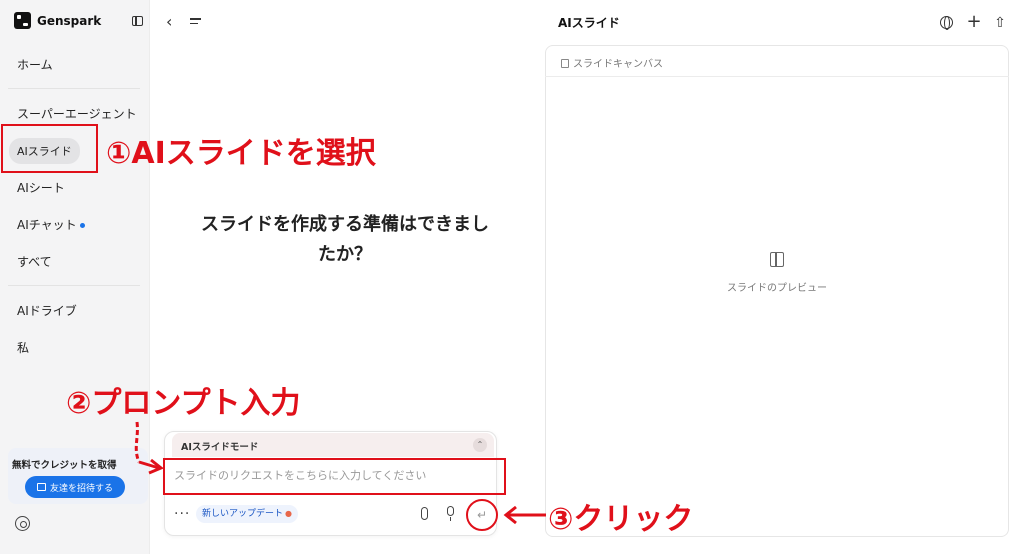 This screenshot has width=1024, height=554. What do you see at coordinates (81, 488) in the screenshot?
I see `invite-label: 友達を招待する` at bounding box center [81, 488].